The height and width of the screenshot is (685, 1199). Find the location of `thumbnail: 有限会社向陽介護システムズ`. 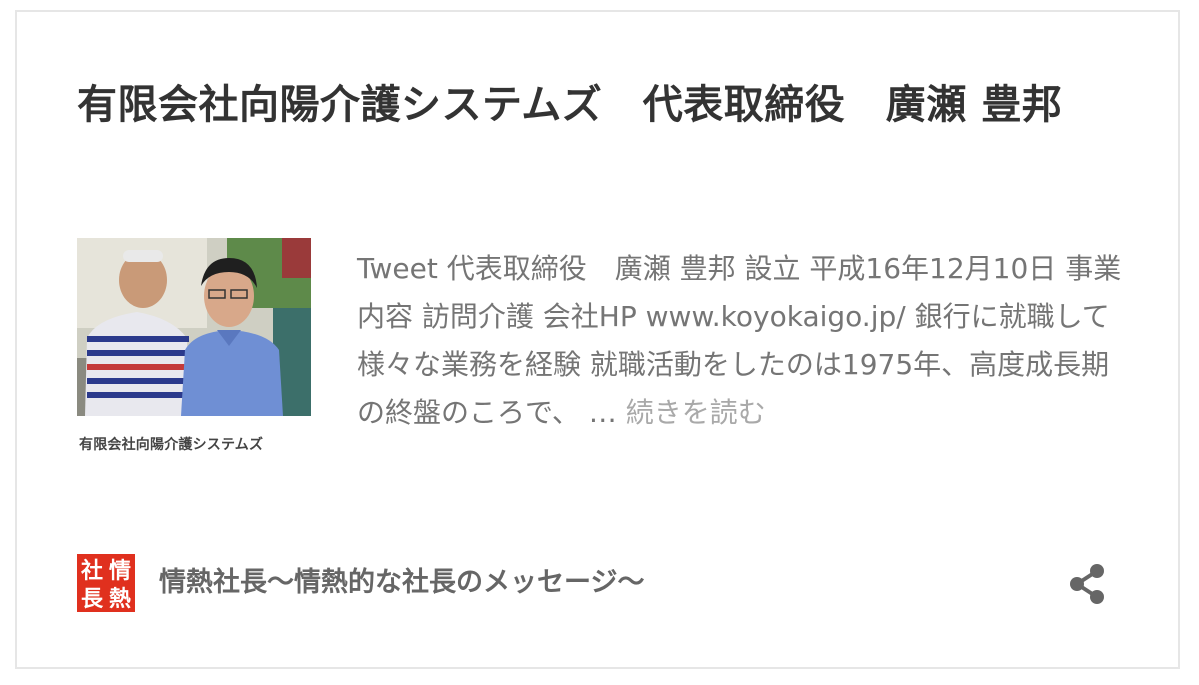

thumbnail: 有限会社向陽介護システムズ is located at coordinates (194, 352).